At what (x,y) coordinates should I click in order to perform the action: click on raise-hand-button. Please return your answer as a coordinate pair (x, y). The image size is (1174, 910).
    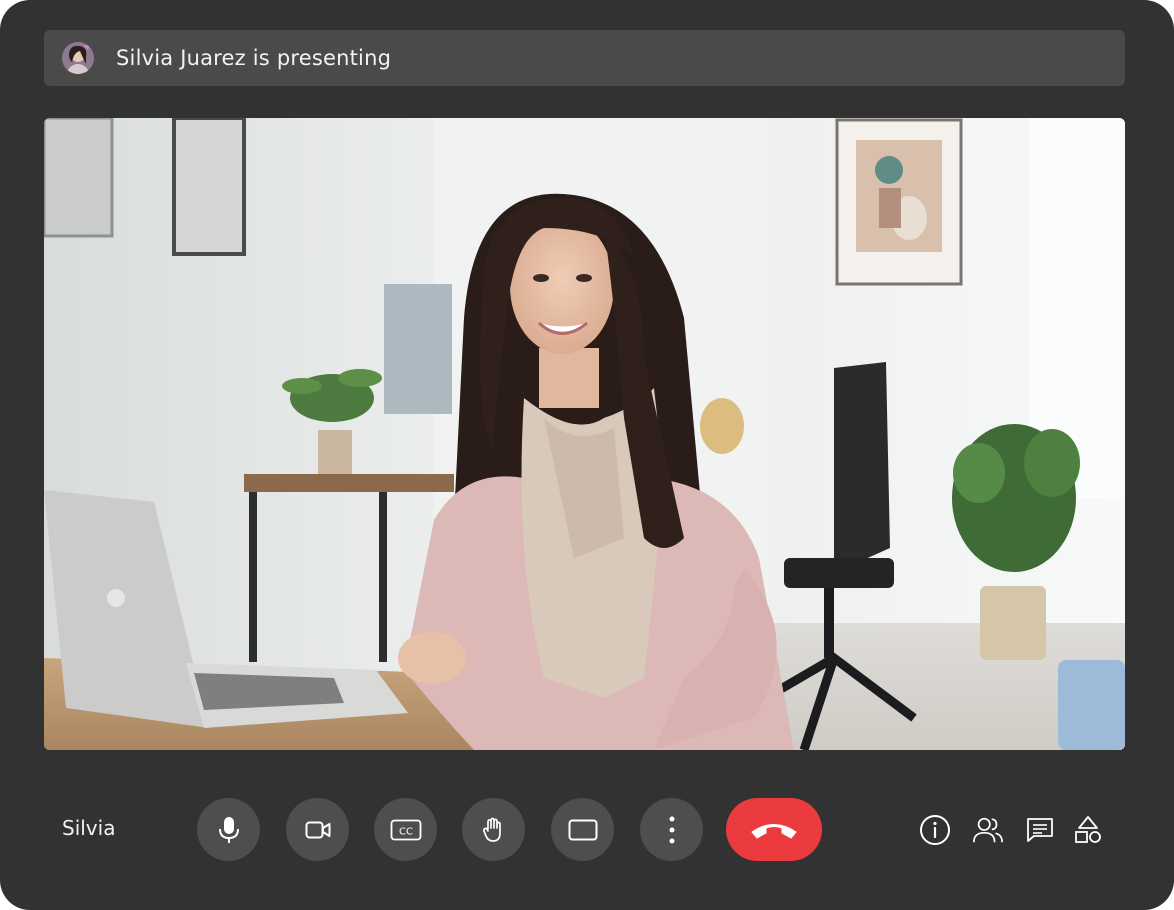
    Looking at the image, I should click on (493, 829).